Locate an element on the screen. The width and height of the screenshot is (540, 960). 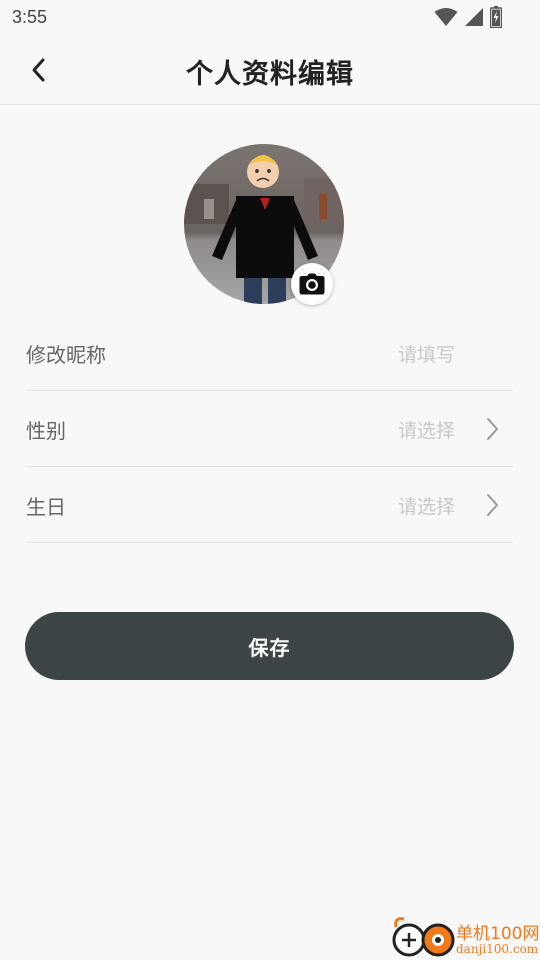
wifi-icon is located at coordinates (446, 17).